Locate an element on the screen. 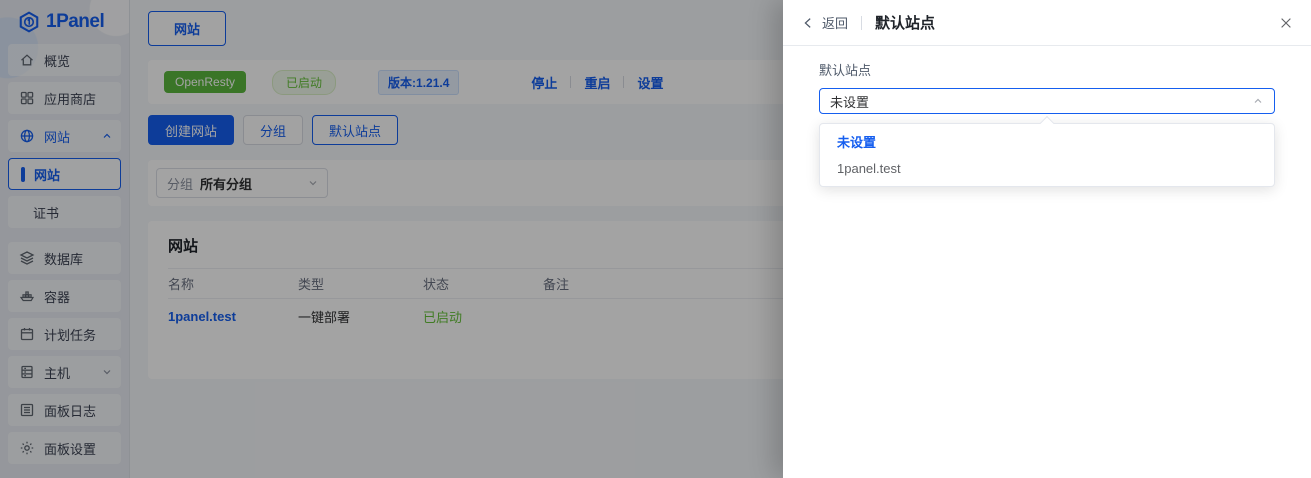 The width and height of the screenshot is (1311, 478). drawer-header: 返回 默认站点 is located at coordinates (1047, 23).